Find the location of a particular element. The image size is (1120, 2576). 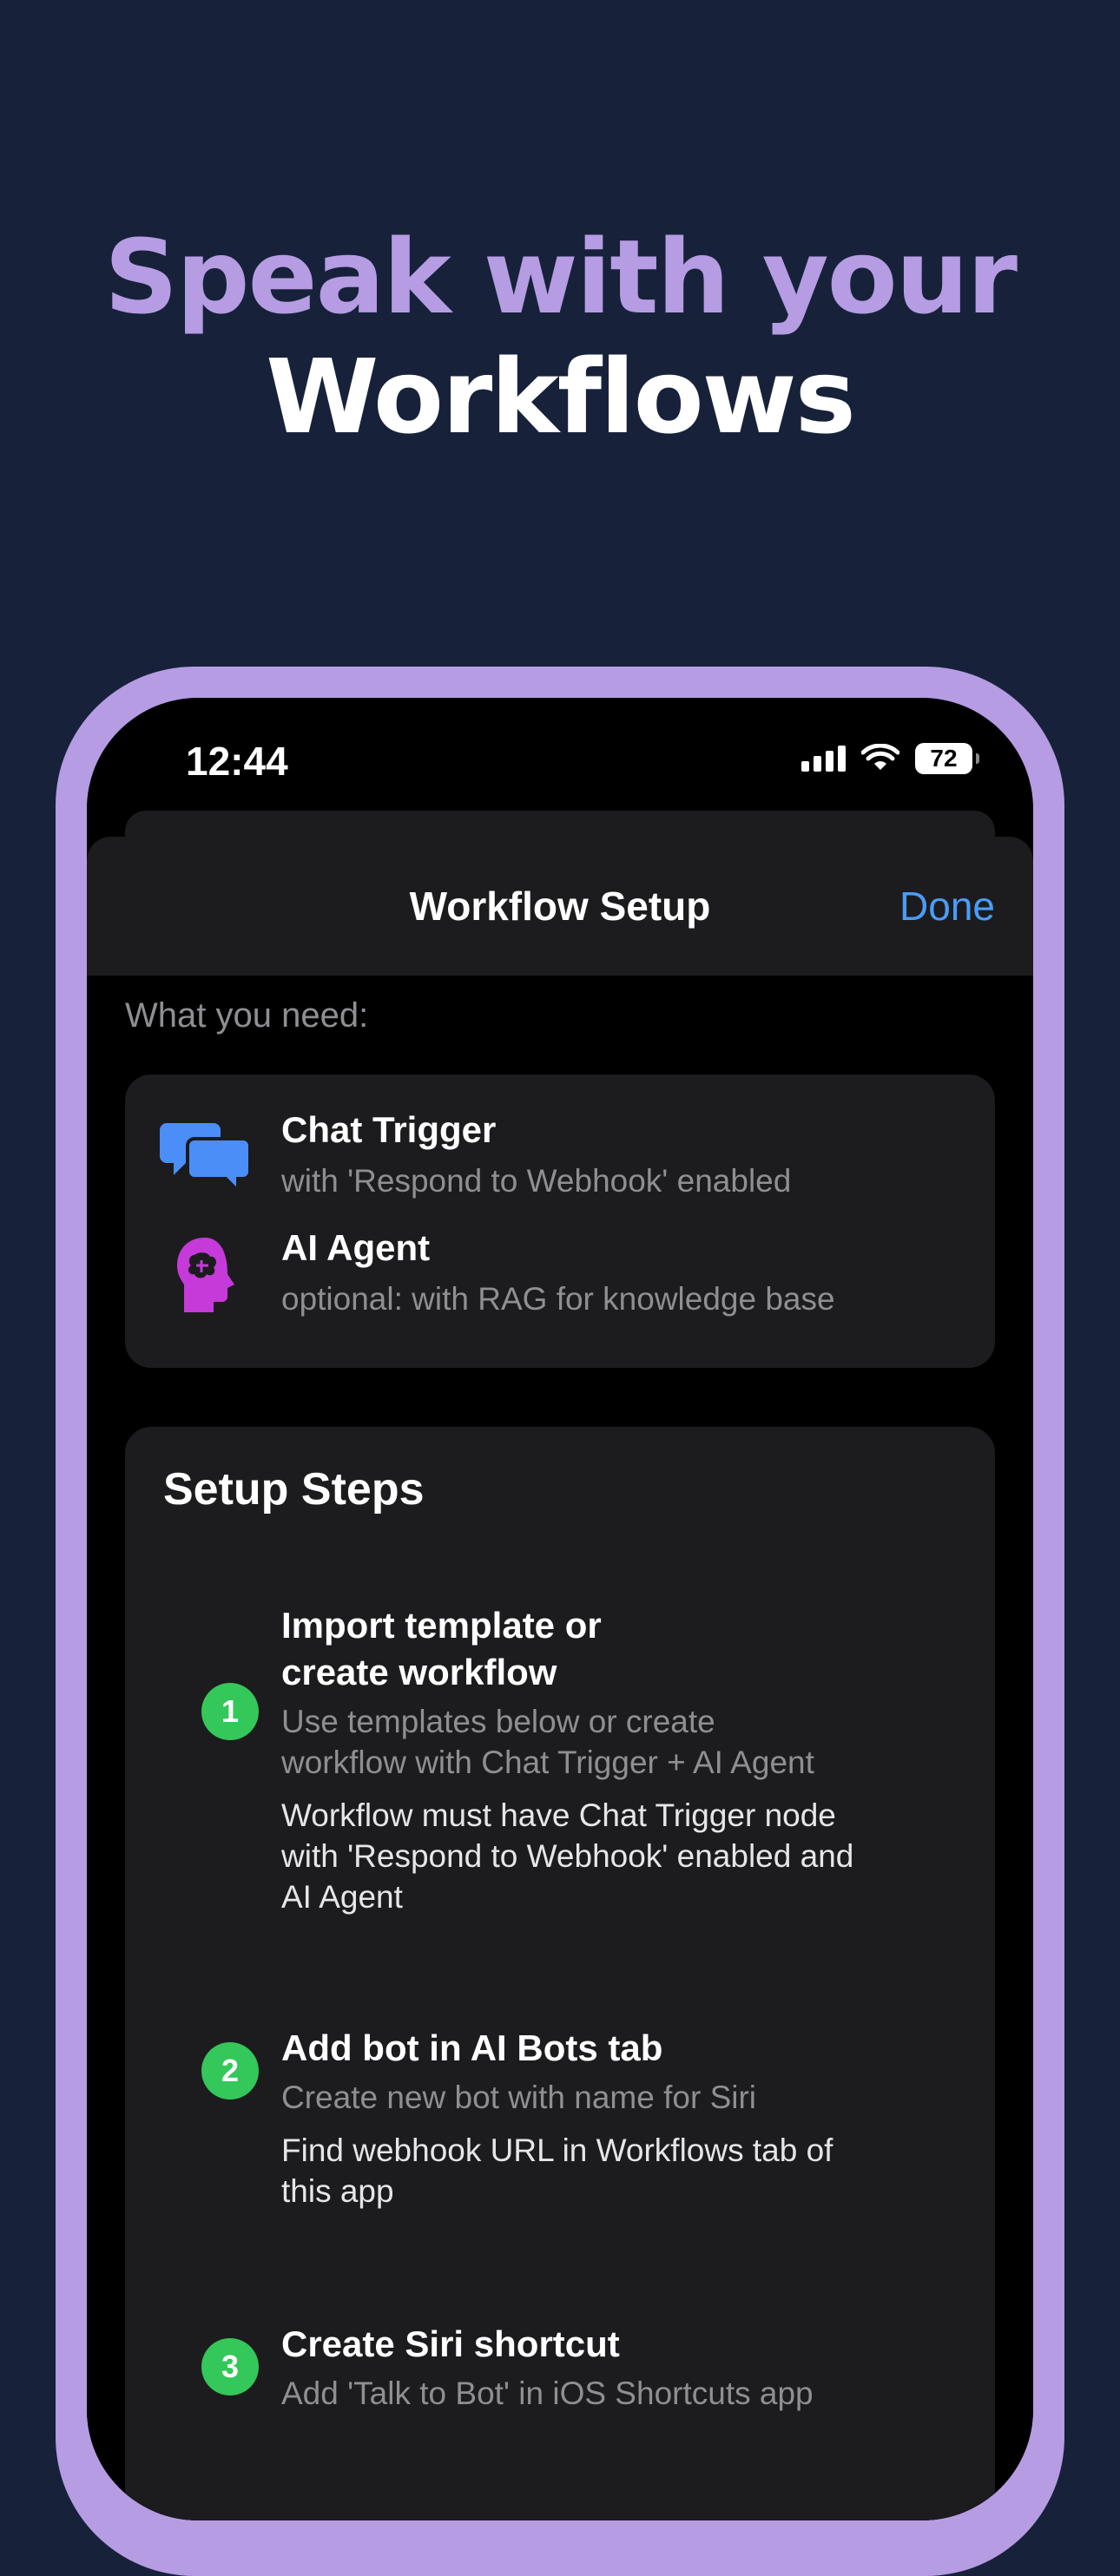

status-icons: 72 is located at coordinates (890, 758).